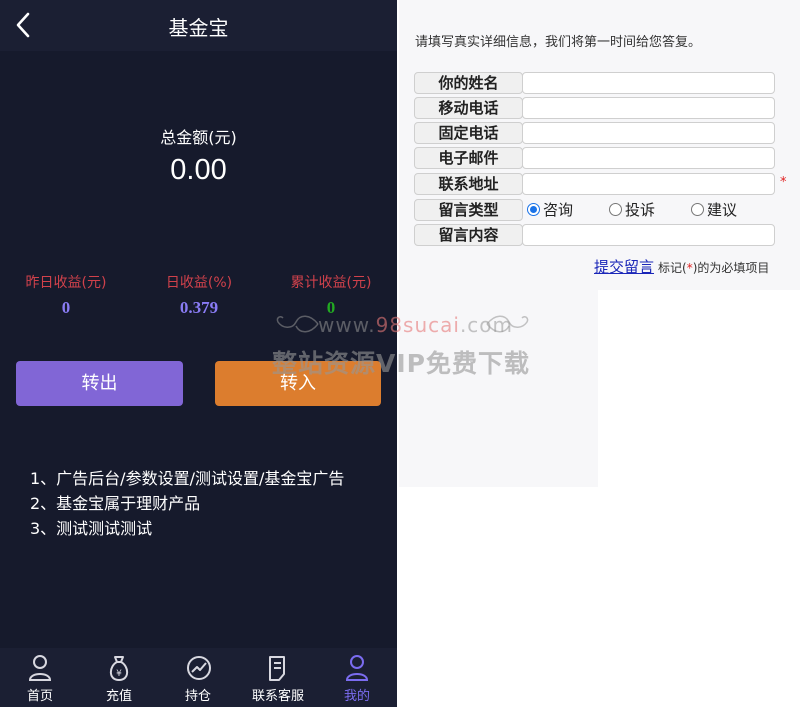 The image size is (800, 707). I want to click on stat-yesterday-income: 昨日收益(元) 0, so click(66, 295).